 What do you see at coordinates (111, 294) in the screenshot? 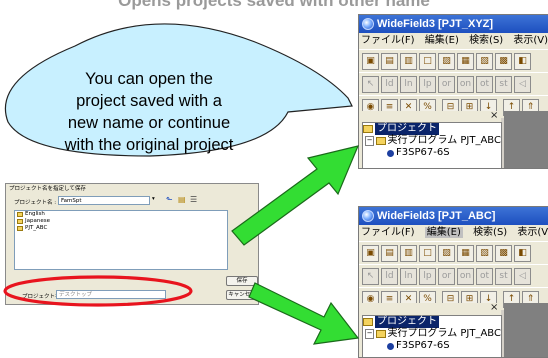
I see `project-name-input: デスクトップ` at bounding box center [111, 294].